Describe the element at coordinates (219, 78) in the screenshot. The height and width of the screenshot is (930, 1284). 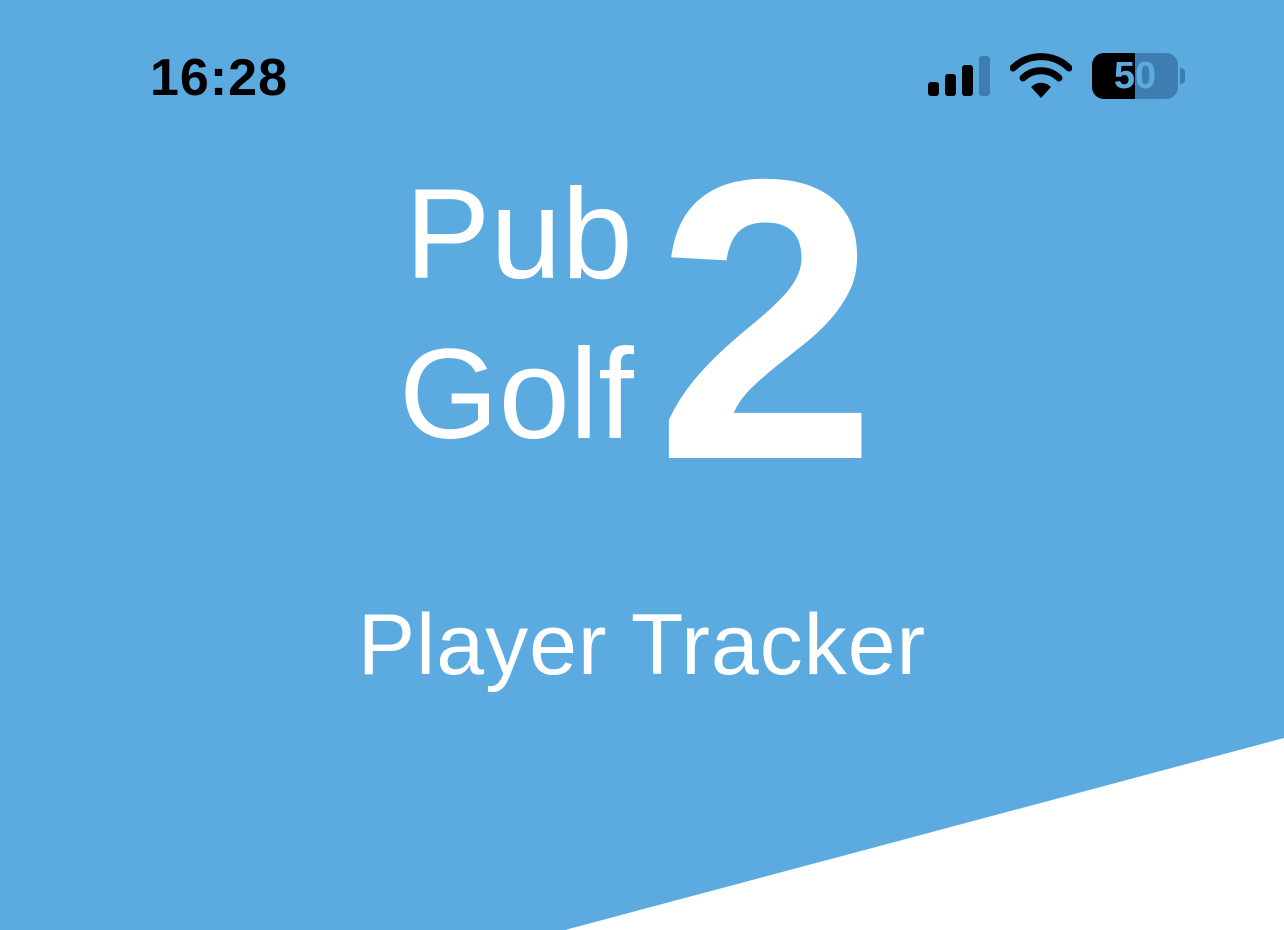
I see `status-bar-time: 16:28` at that location.